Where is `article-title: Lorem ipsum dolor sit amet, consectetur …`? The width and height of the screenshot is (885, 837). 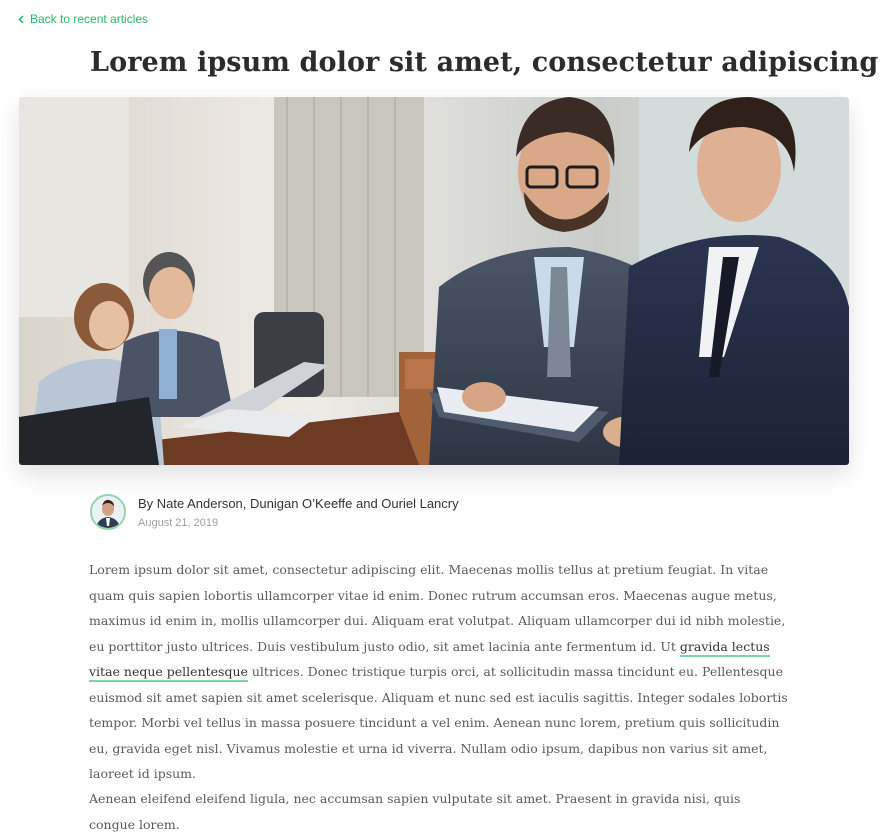 article-title: Lorem ipsum dolor sit amet, consectetur … is located at coordinates (484, 62).